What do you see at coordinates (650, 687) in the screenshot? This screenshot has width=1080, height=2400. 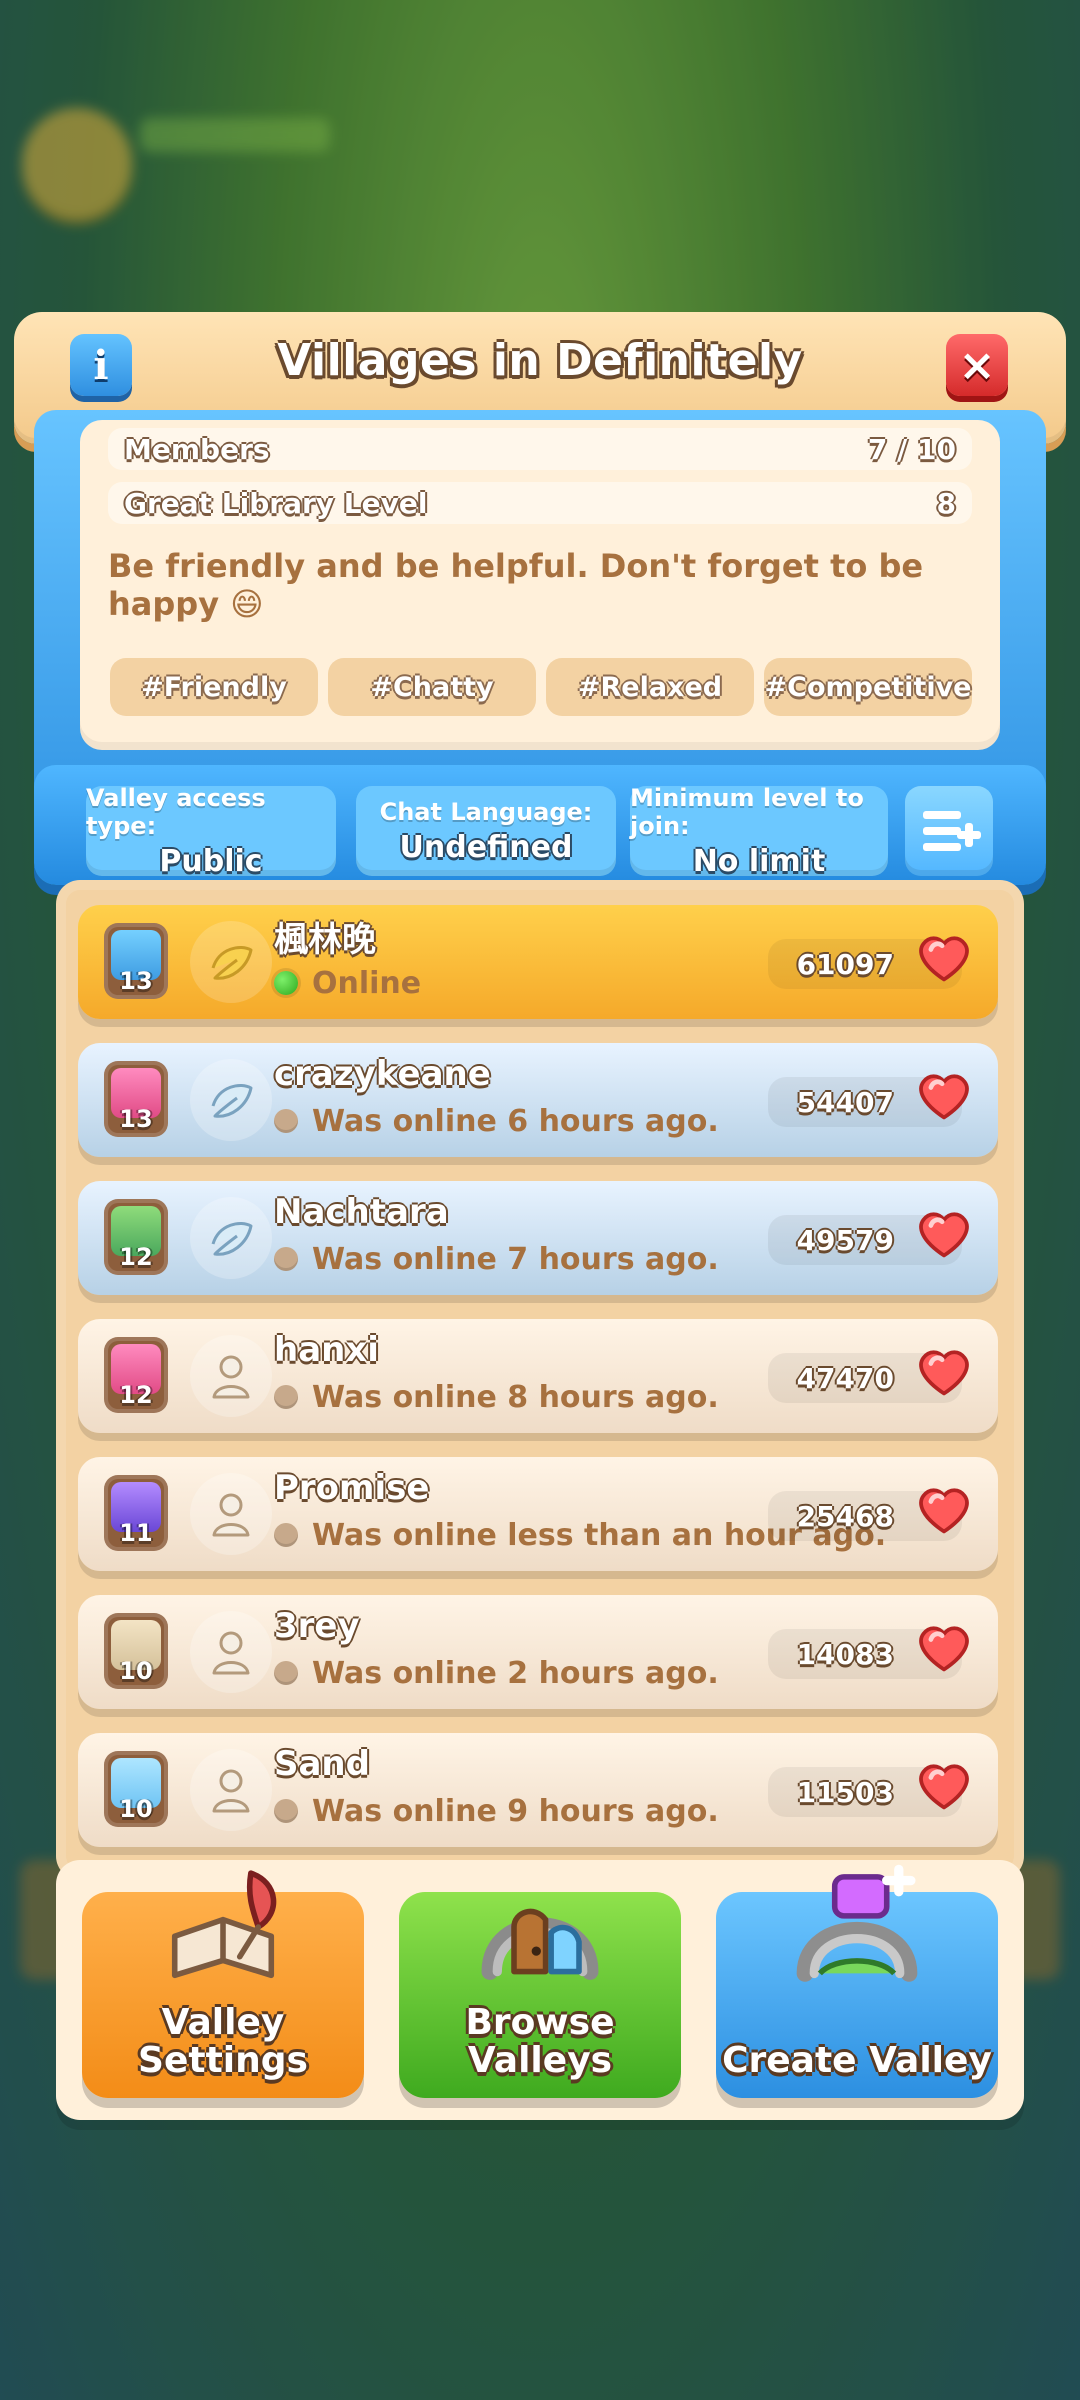 I see `tag-relaxed: #Relaxed` at bounding box center [650, 687].